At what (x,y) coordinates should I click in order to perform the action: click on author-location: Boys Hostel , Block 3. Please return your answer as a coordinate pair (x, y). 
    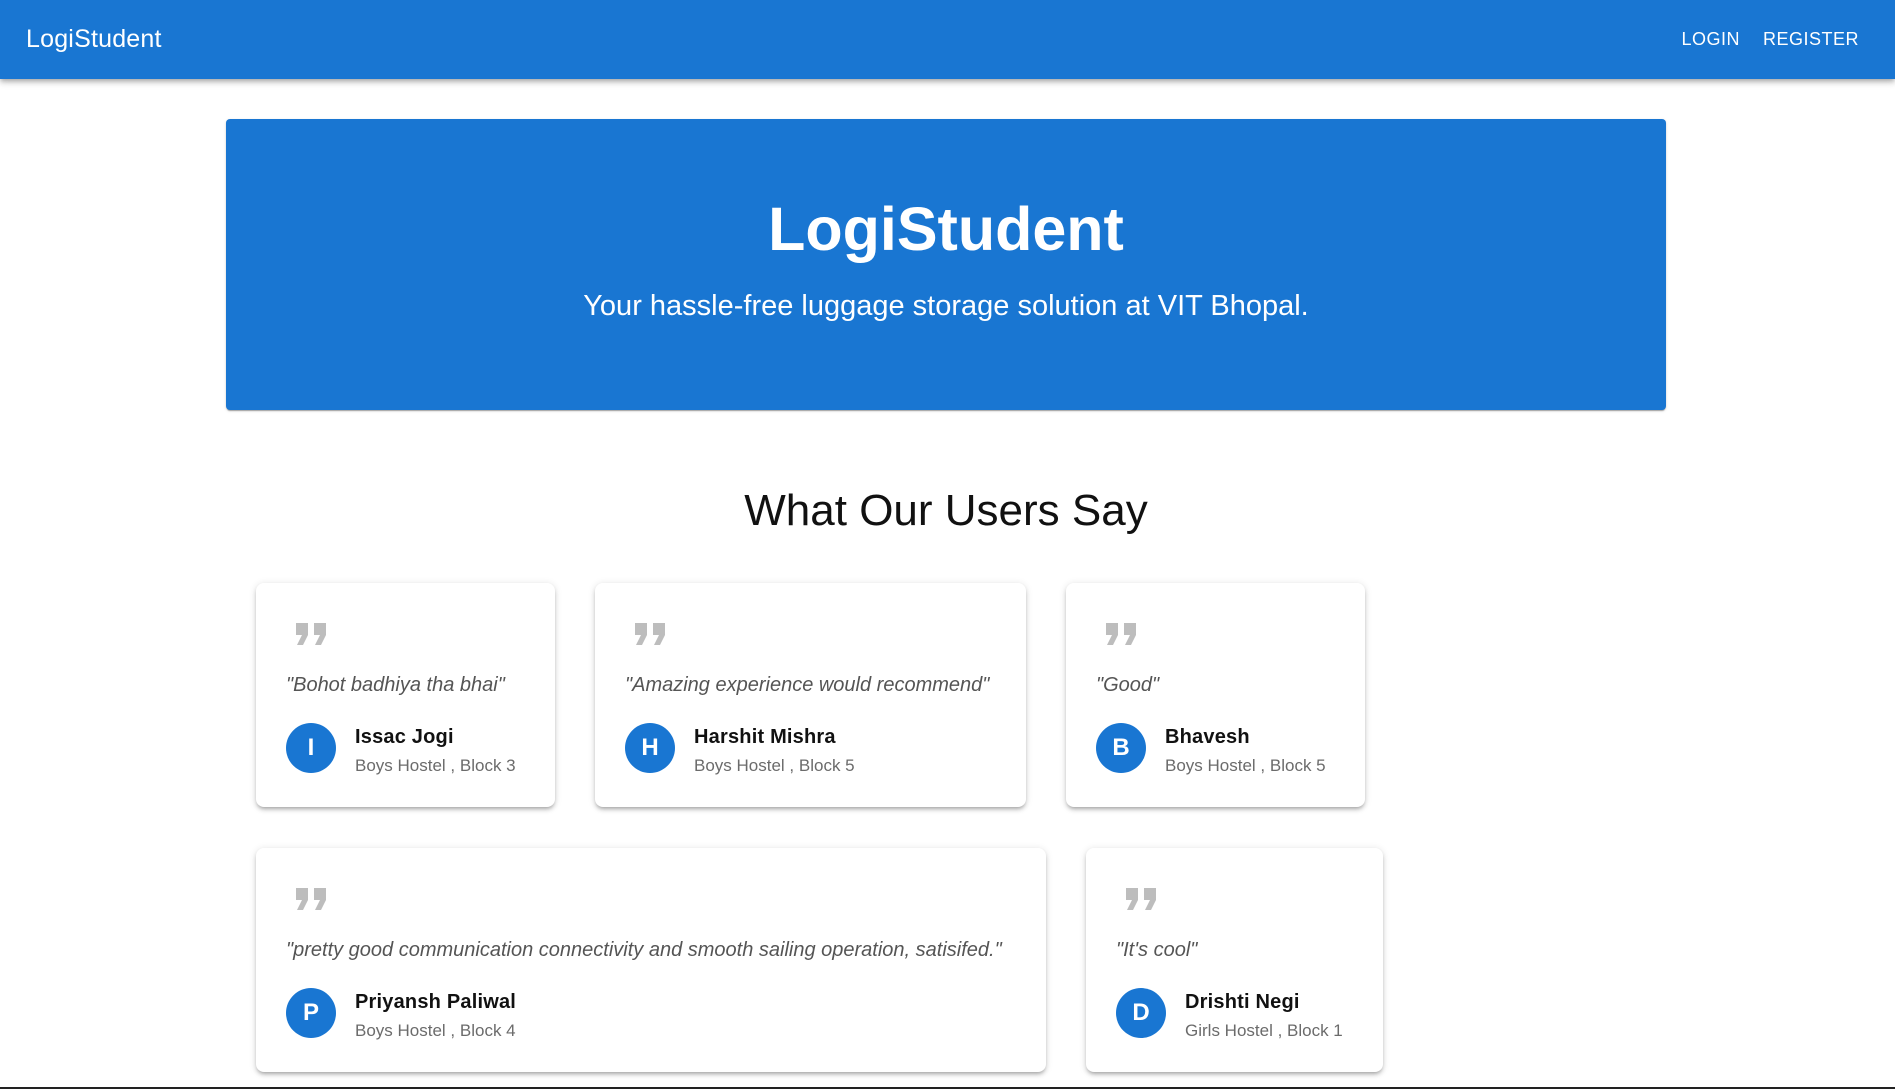
    Looking at the image, I should click on (435, 765).